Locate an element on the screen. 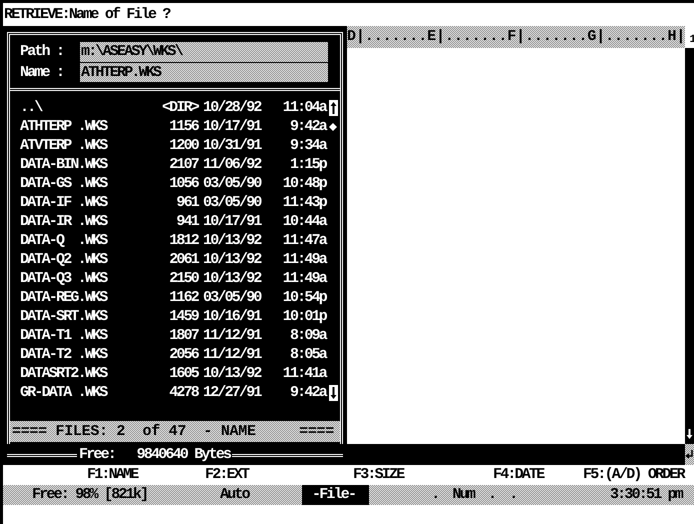  file-time: 10:01p is located at coordinates (304, 316).